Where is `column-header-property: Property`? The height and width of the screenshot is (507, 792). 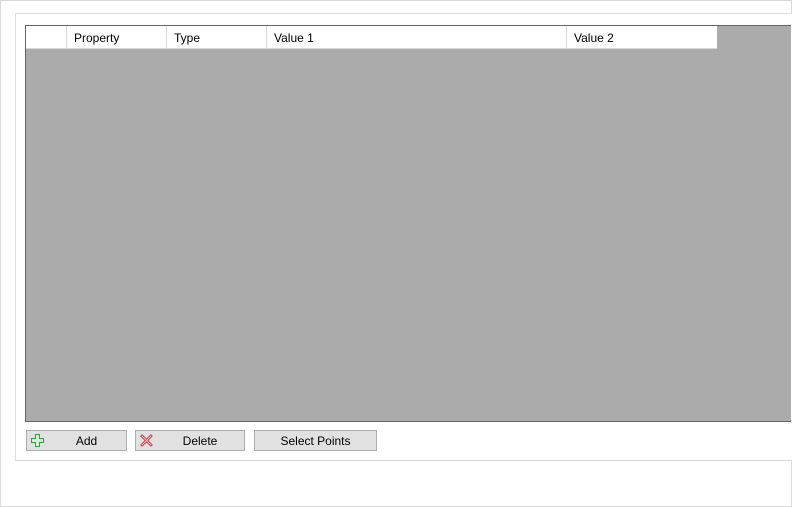 column-header-property: Property is located at coordinates (117, 37).